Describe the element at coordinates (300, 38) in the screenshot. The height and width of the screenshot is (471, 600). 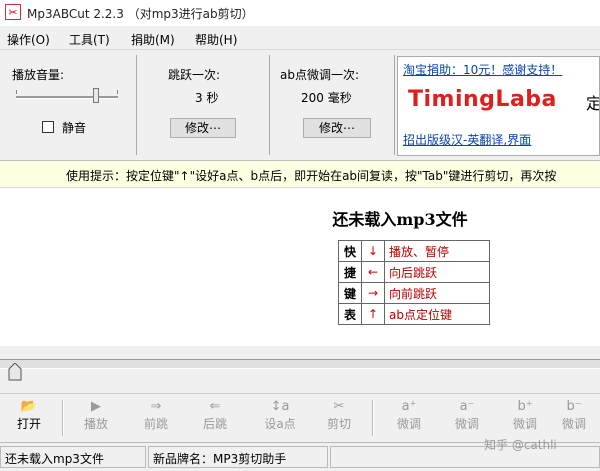
I see `menu-bar: 操作(O) 工具(T) 捐助(M) 帮助(H)` at that location.